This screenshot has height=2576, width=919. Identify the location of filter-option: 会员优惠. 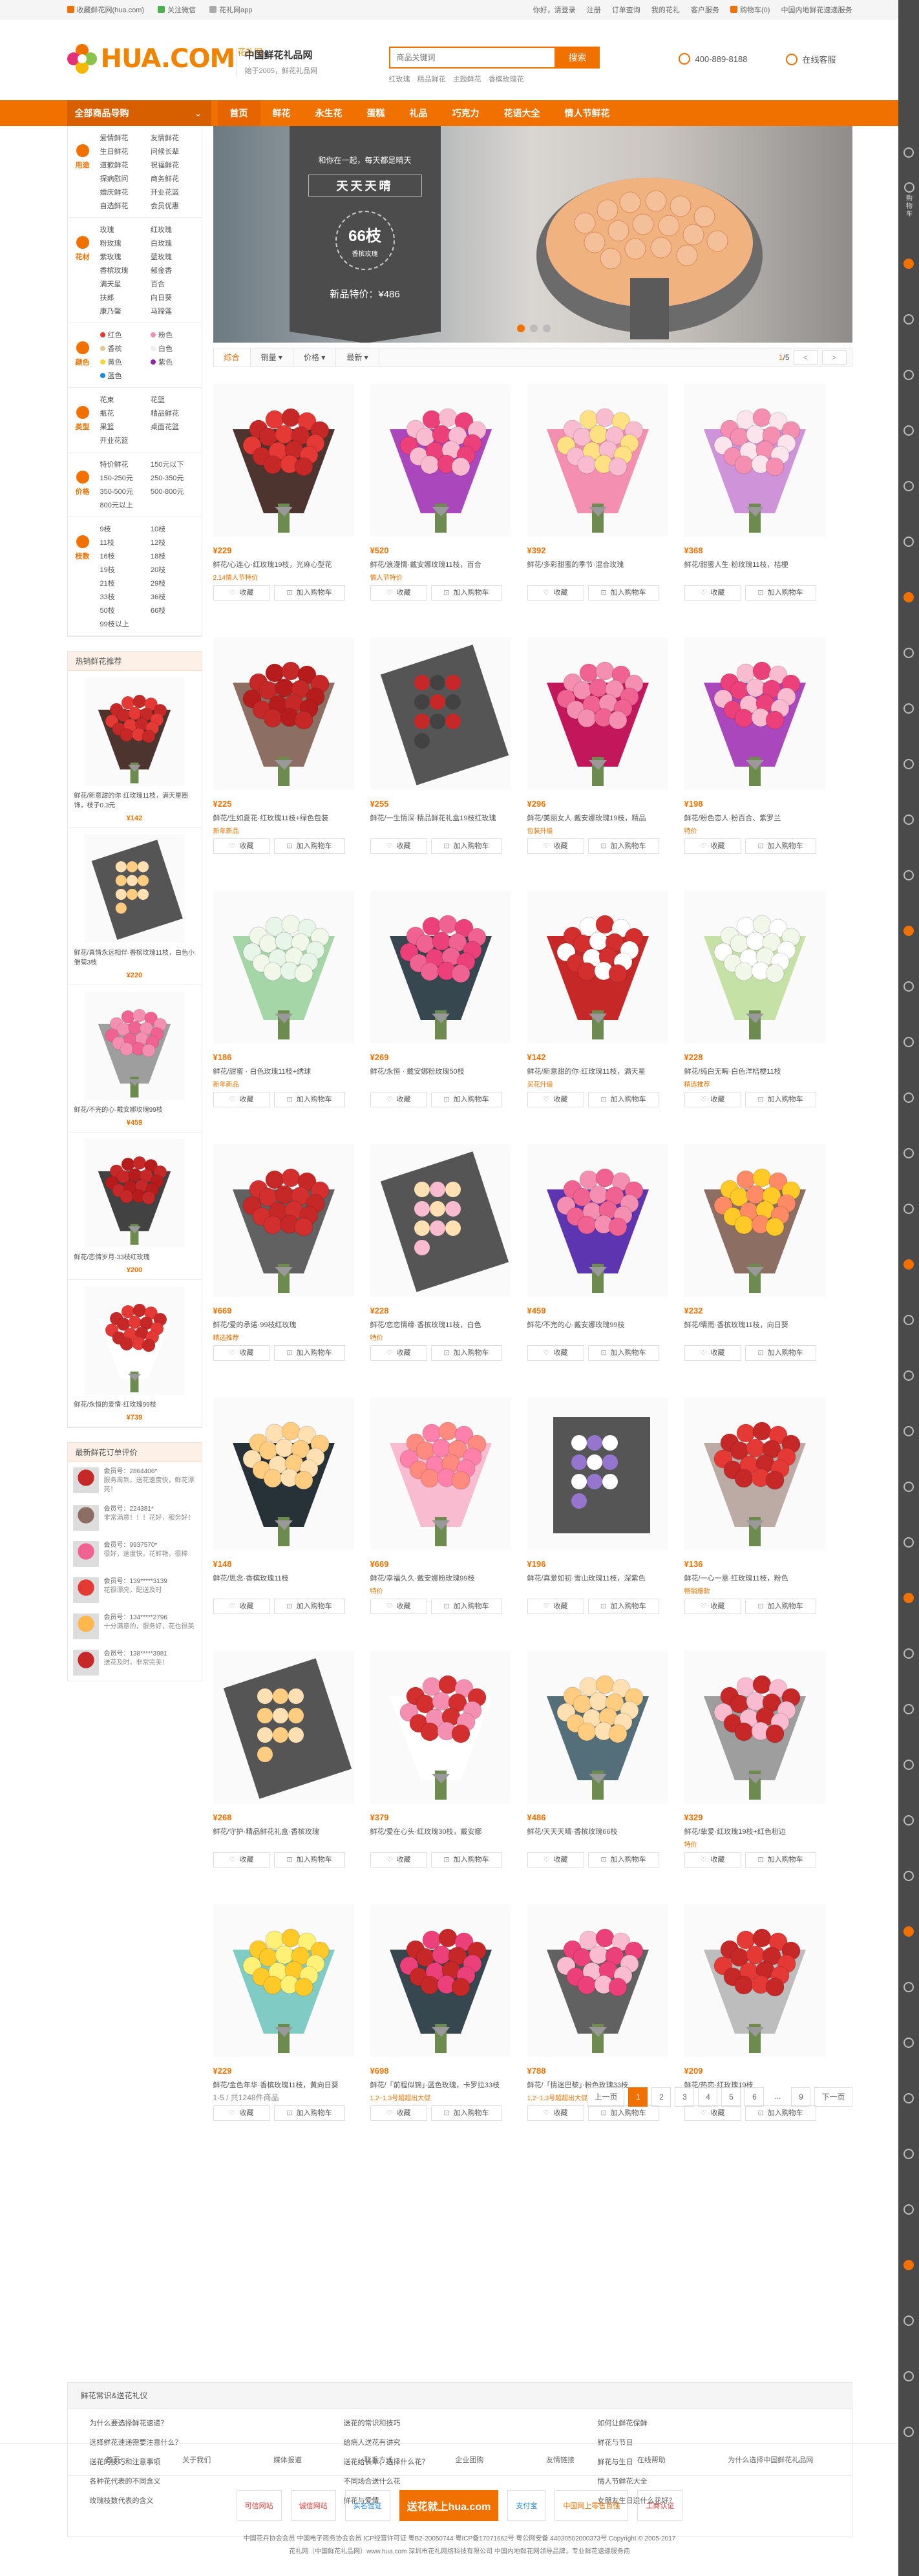
(176, 205).